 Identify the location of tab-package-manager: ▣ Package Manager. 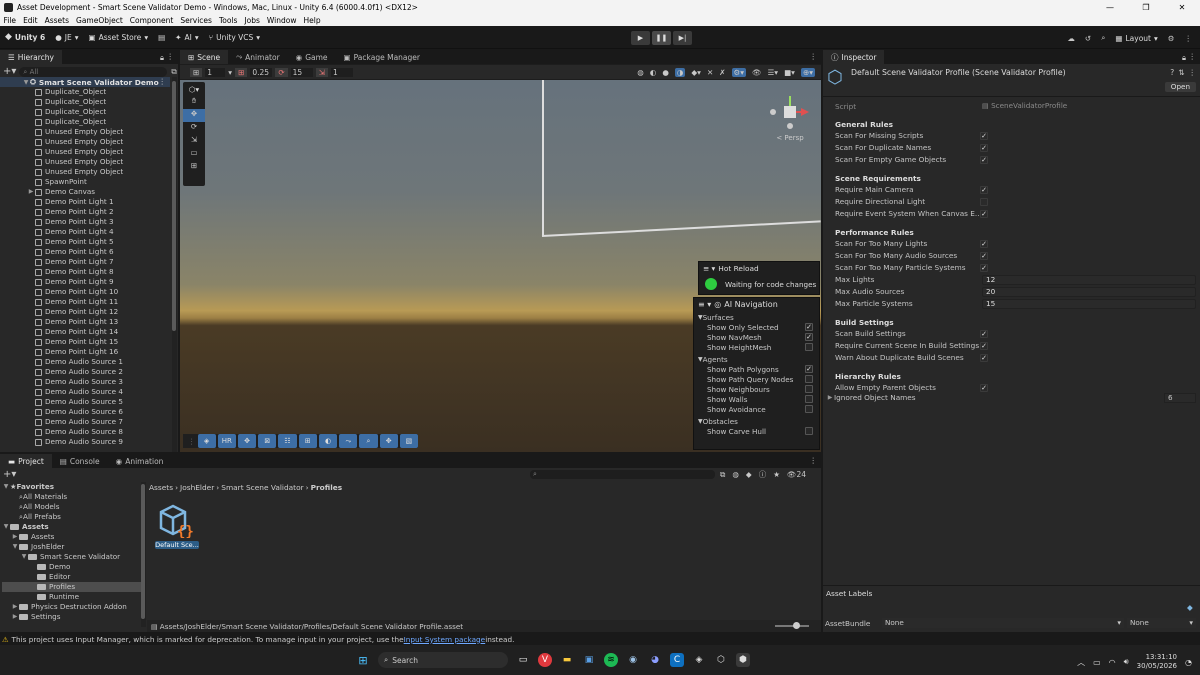
(382, 57).